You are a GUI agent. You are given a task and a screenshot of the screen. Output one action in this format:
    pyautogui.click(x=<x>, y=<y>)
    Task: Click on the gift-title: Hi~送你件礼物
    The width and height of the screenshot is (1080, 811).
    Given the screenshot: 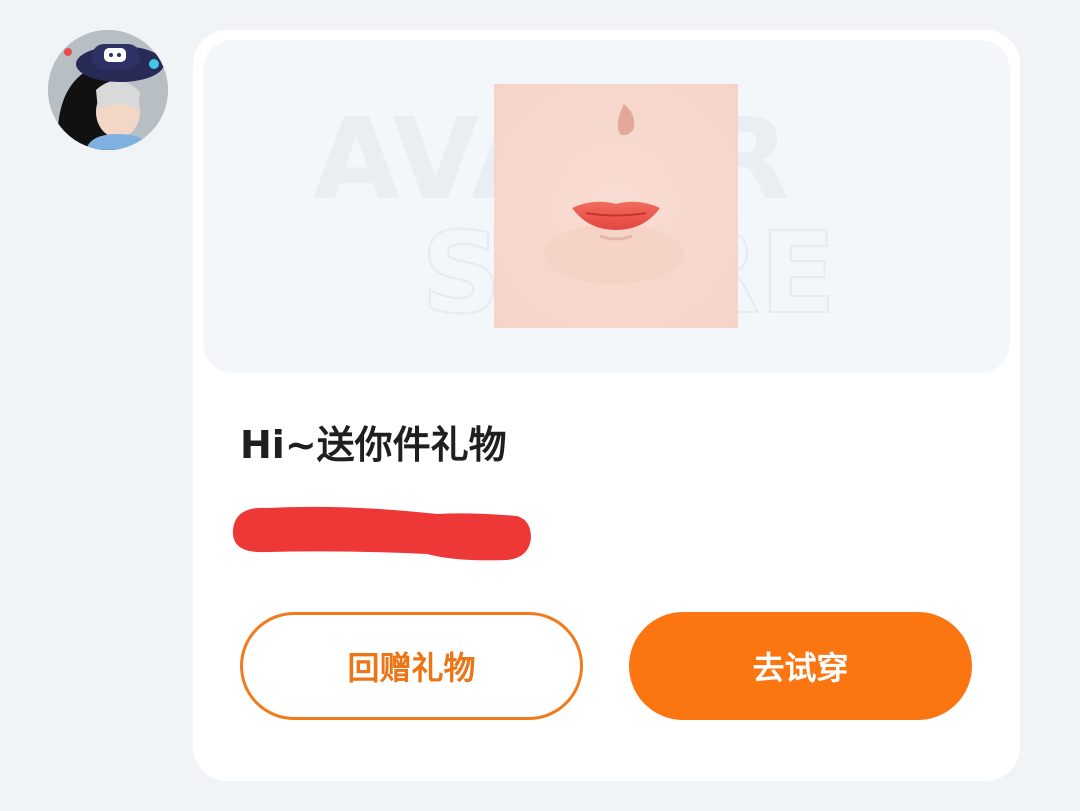 What is the action you would take?
    pyautogui.click(x=373, y=445)
    